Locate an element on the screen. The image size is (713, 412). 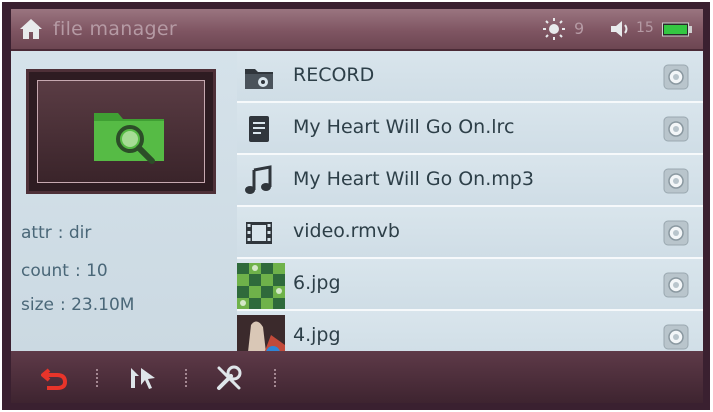
attr-value: : dir is located at coordinates (74, 233).